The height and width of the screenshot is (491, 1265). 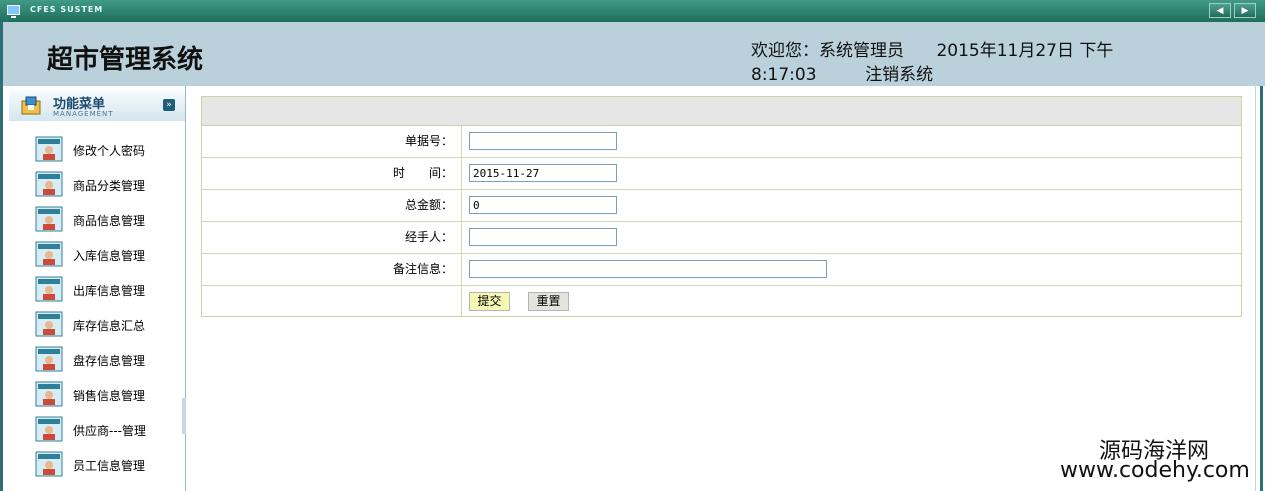 I want to click on menu-header: 功能菜单 MANAGEMENT », so click(x=97, y=105).